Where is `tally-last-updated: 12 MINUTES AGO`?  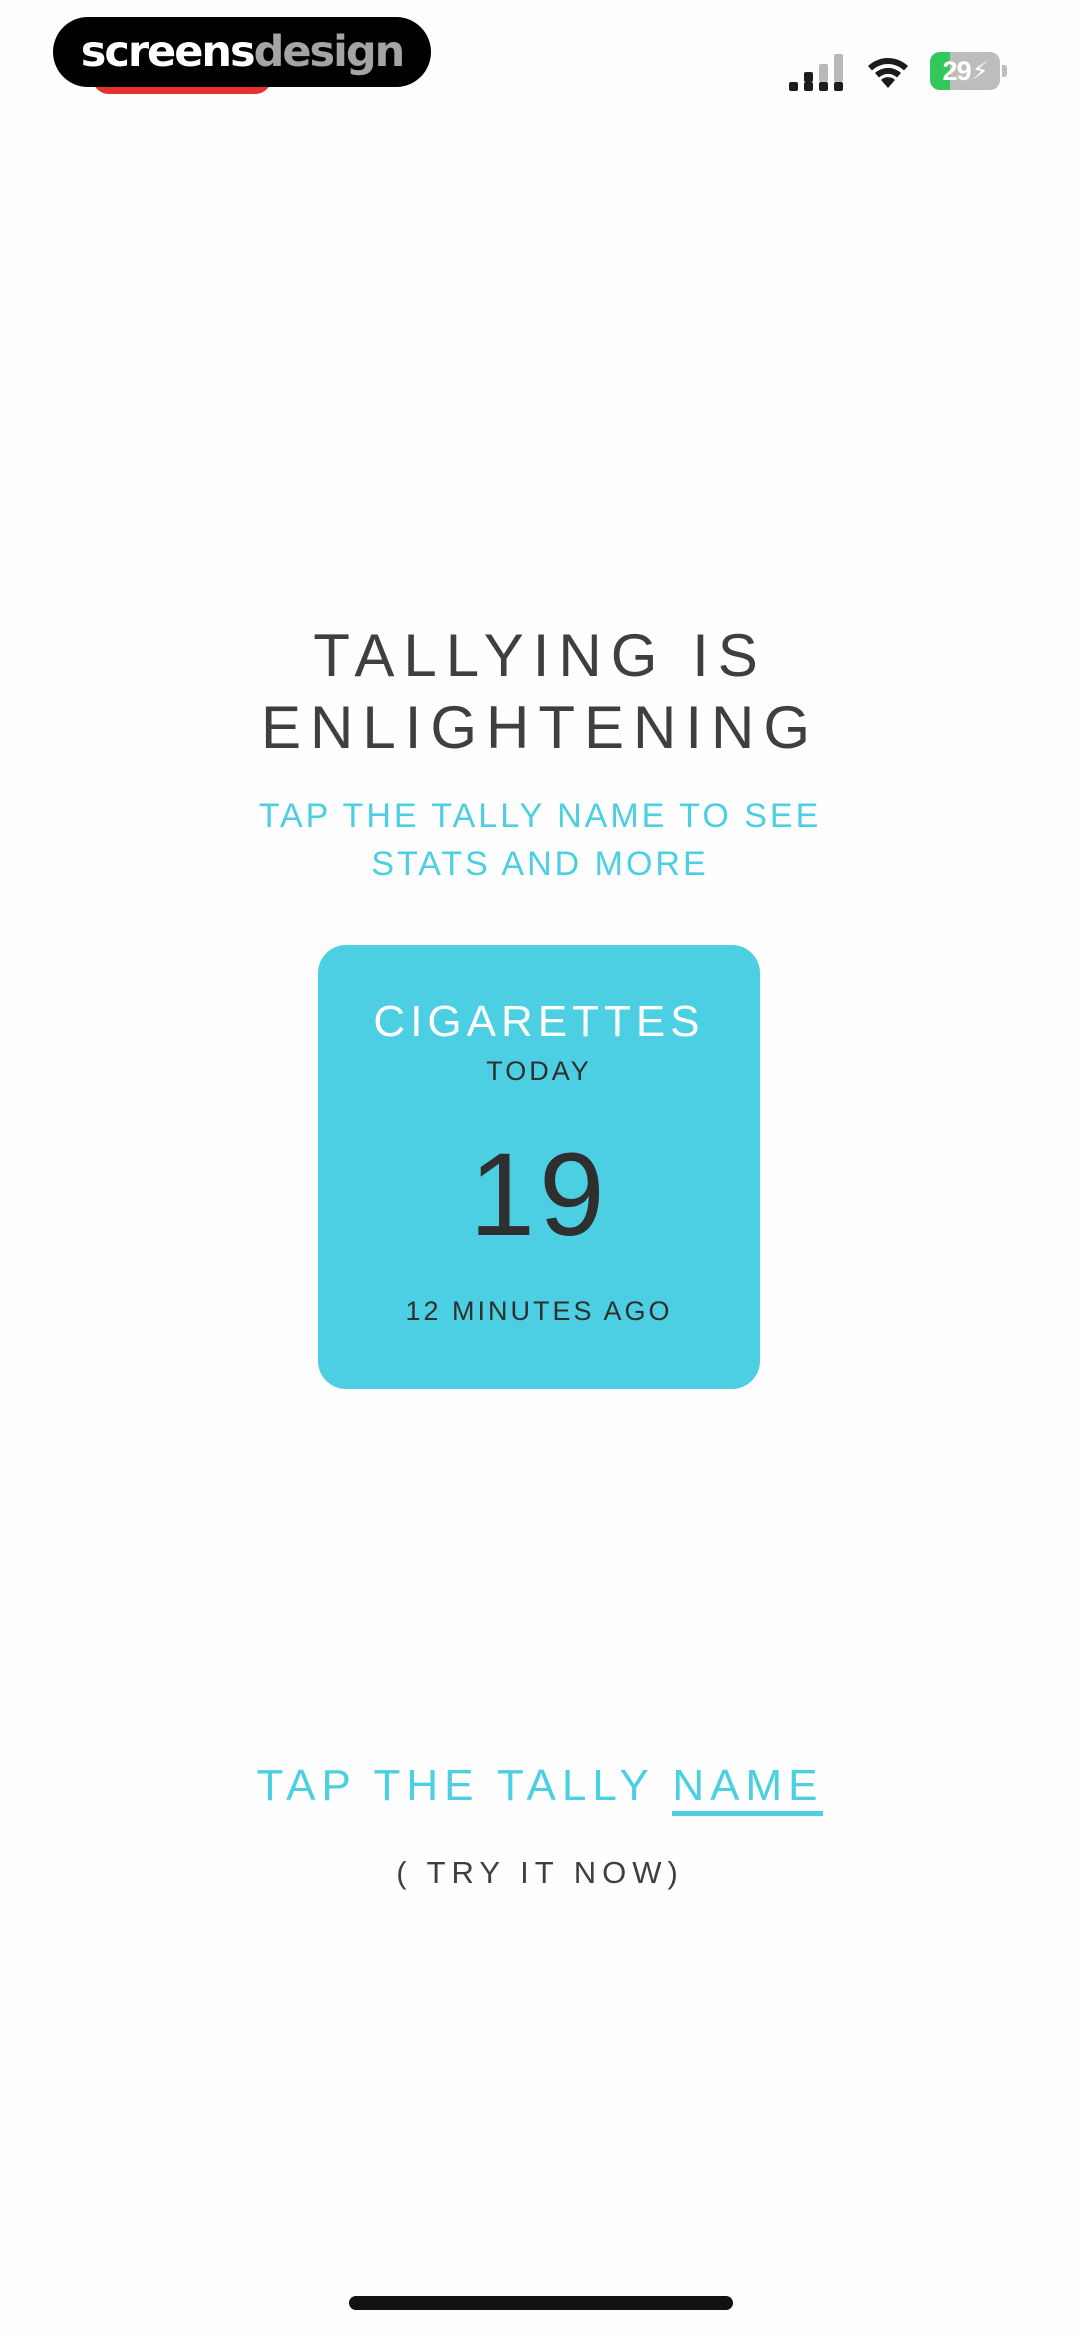 tally-last-updated: 12 MINUTES AGO is located at coordinates (539, 1311).